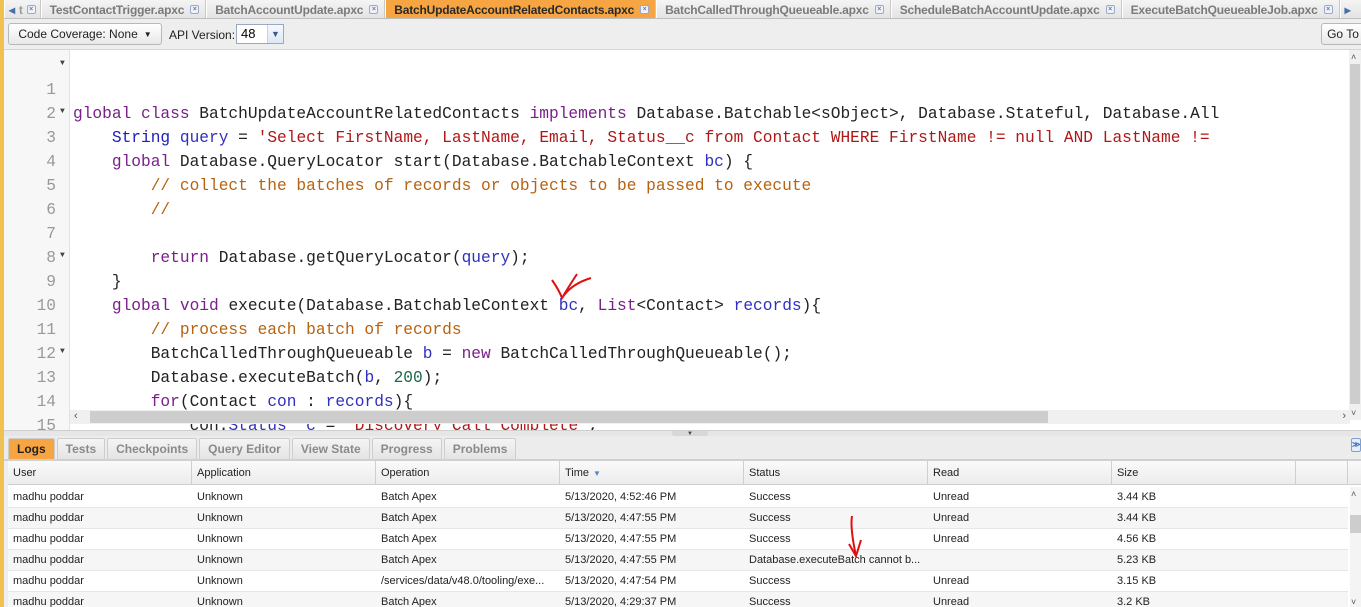 Image resolution: width=1361 pixels, height=607 pixels. I want to click on tab-scroll-right: ▸, so click(1347, 9).